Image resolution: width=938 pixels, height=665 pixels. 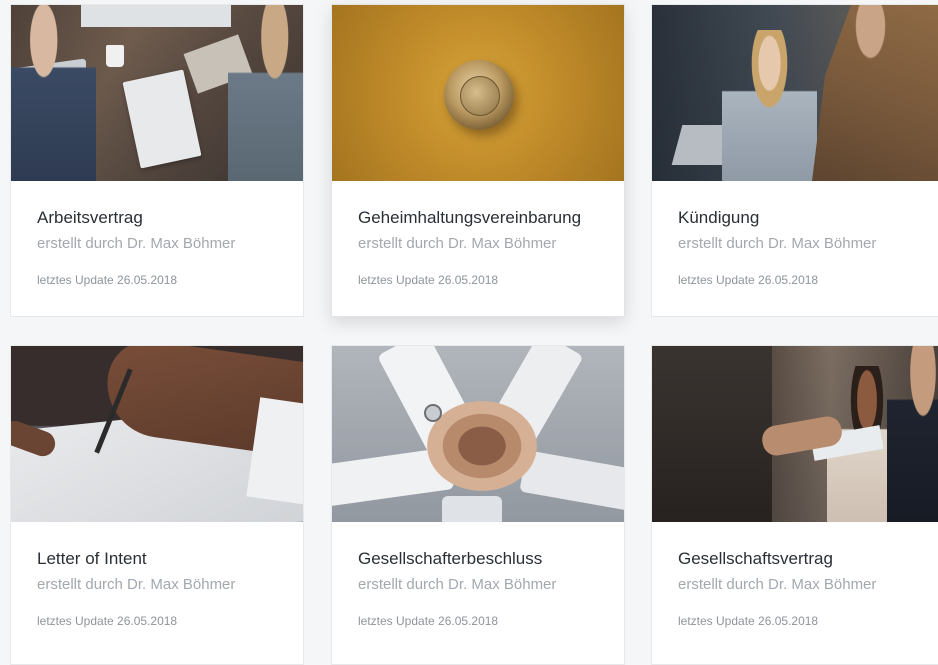 I want to click on card-image-safe-dial, so click(x=478, y=93).